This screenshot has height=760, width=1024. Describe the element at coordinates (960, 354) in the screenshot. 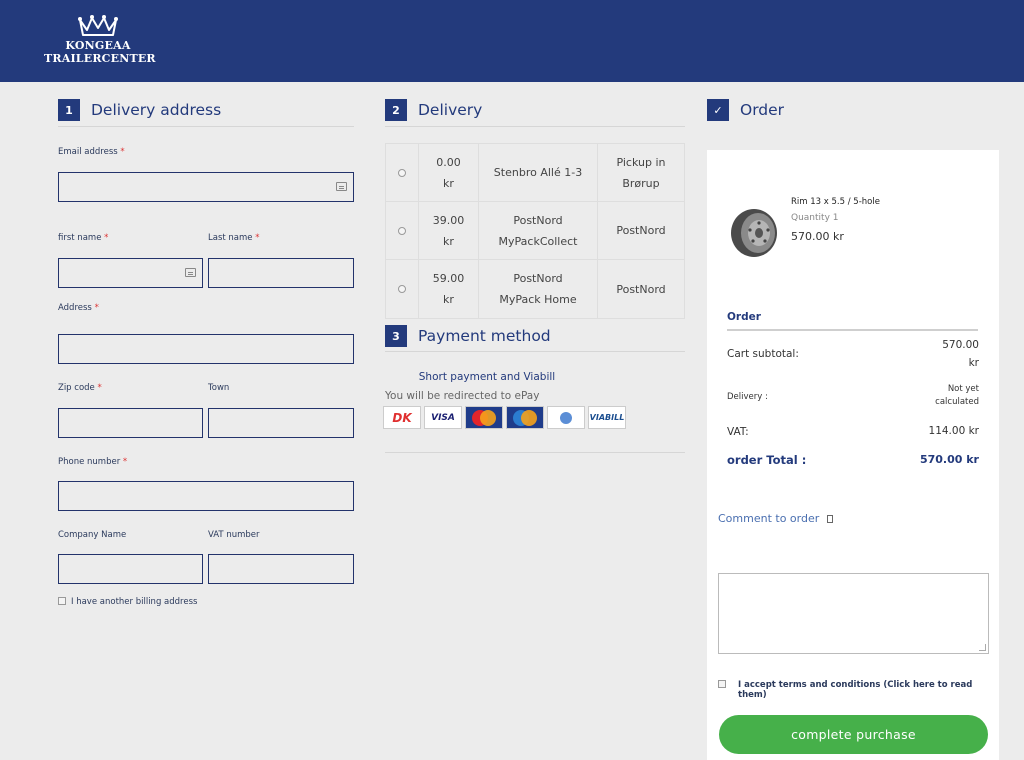

I see `subtotal-value: 570.00 kr` at that location.